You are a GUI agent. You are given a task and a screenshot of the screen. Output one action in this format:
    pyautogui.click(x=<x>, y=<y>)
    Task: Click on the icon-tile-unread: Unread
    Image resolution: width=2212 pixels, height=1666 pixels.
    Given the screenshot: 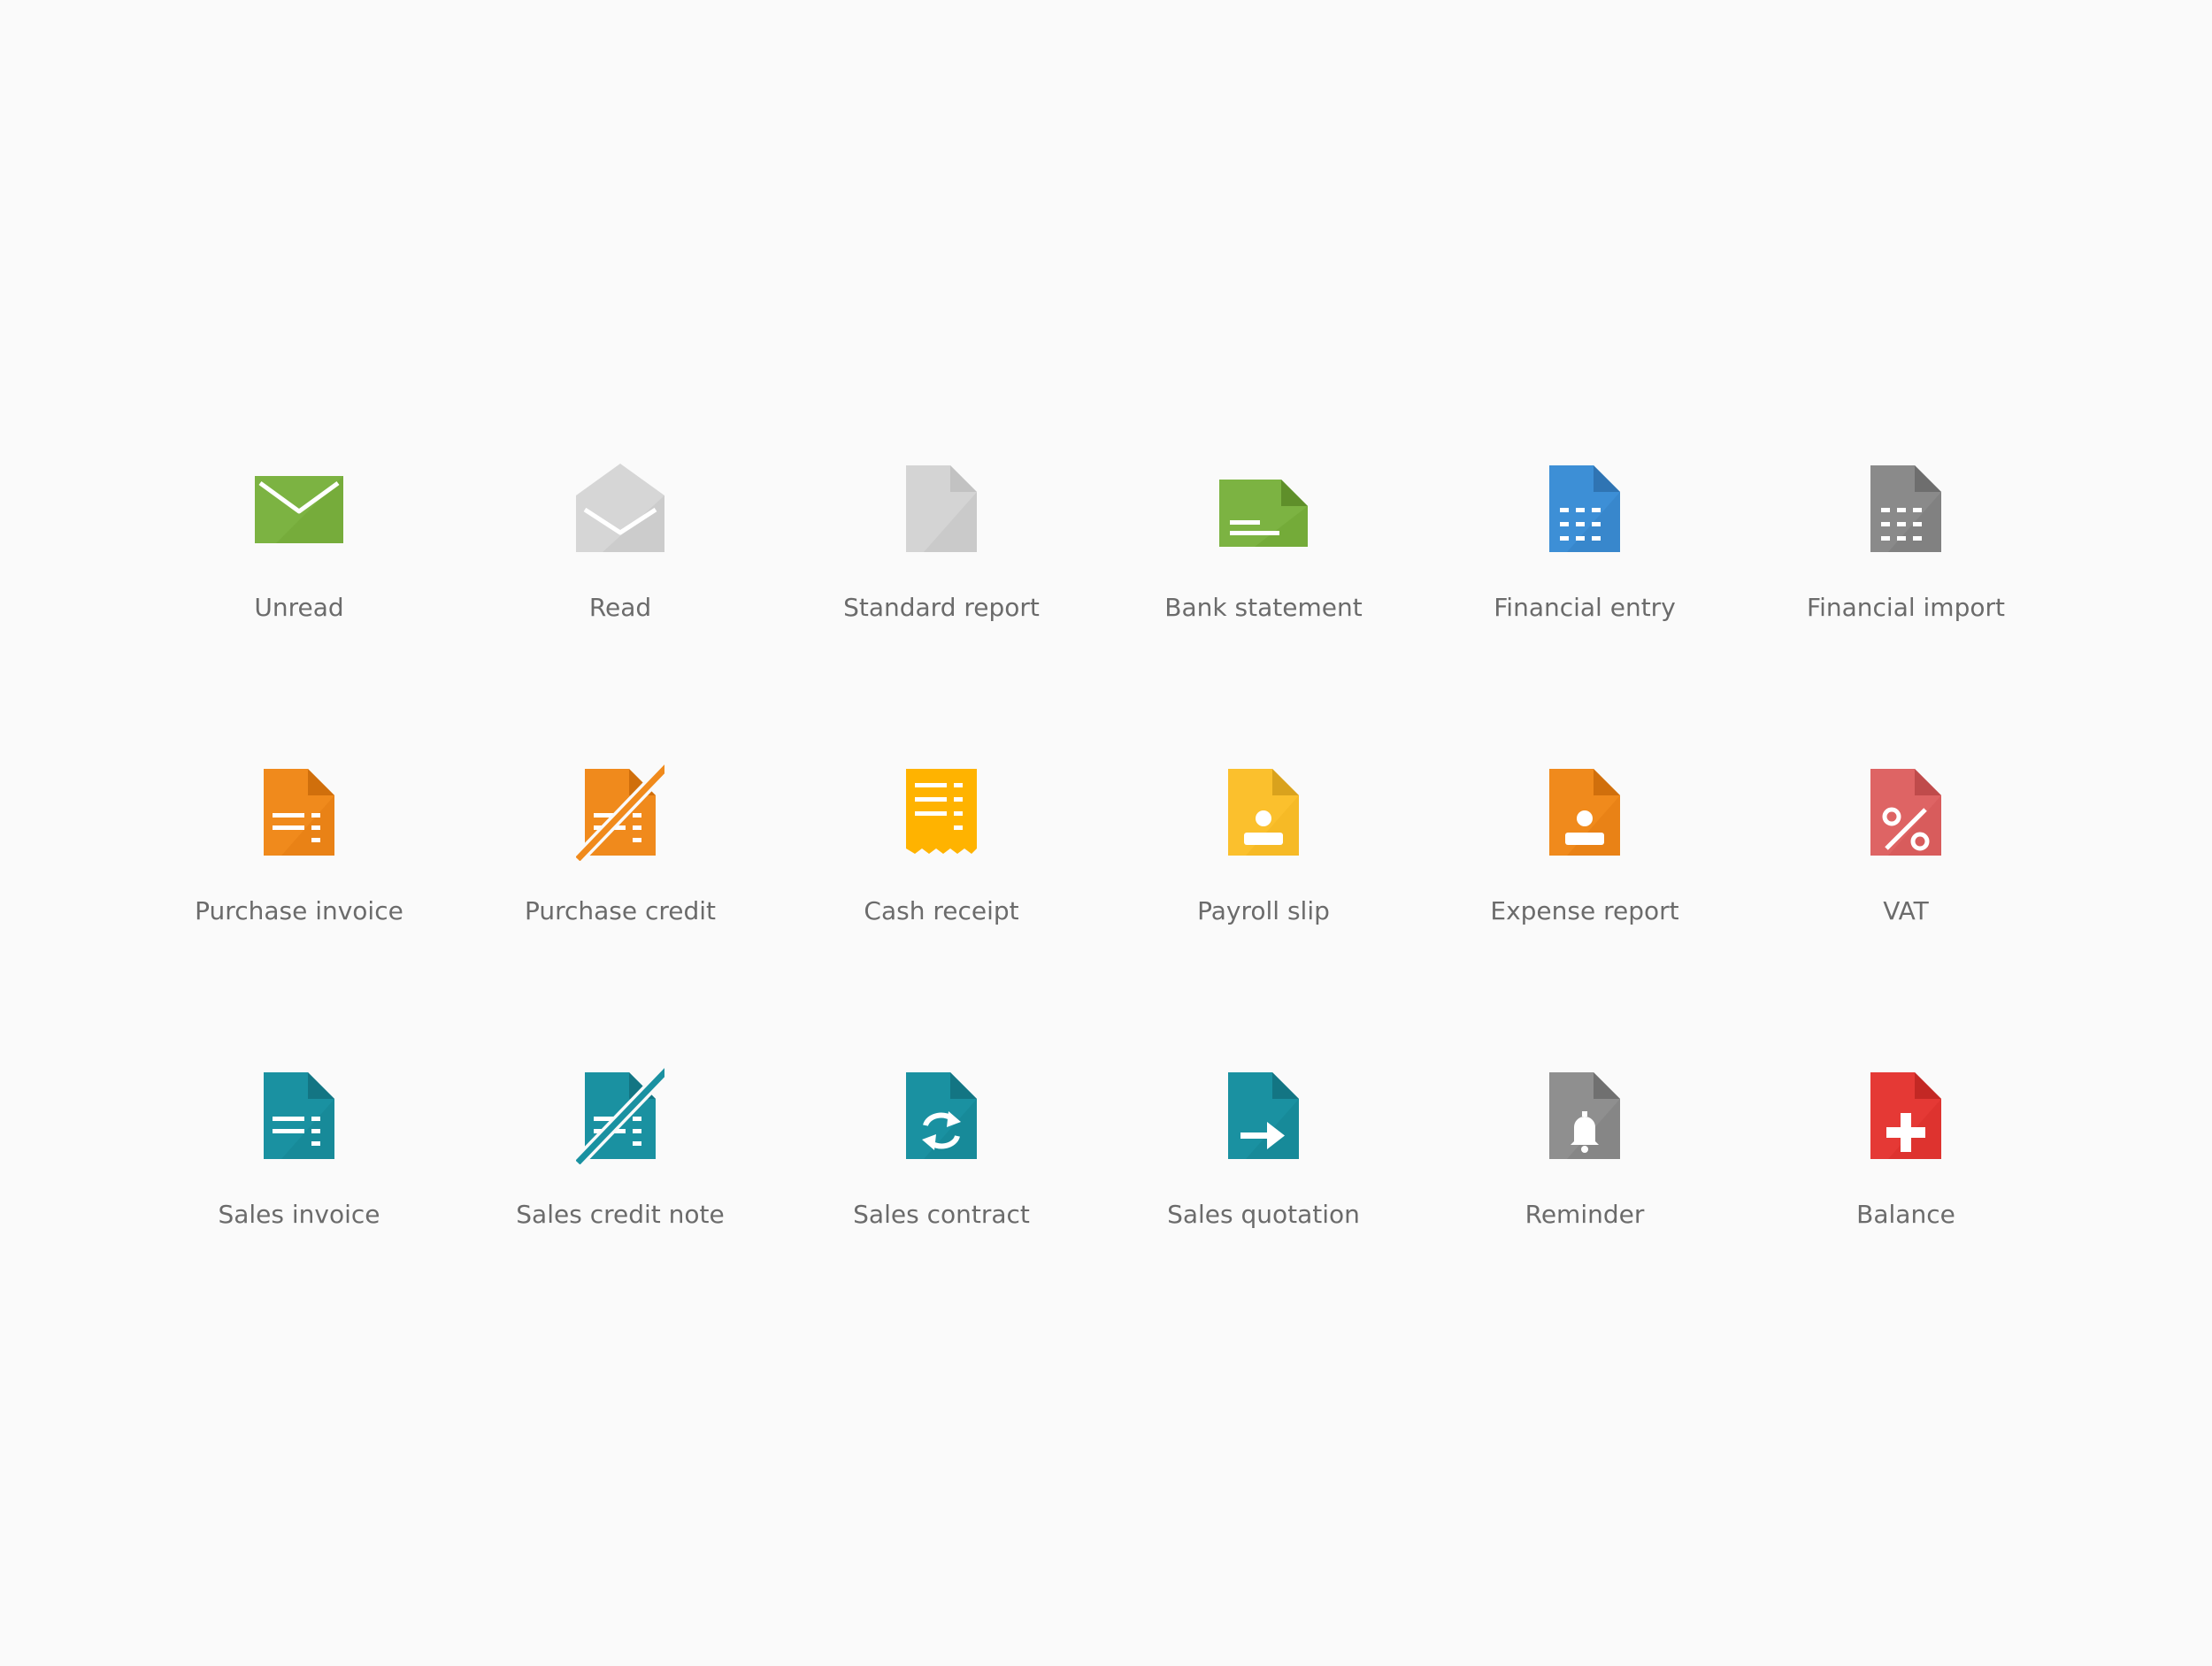 What is the action you would take?
    pyautogui.click(x=299, y=566)
    